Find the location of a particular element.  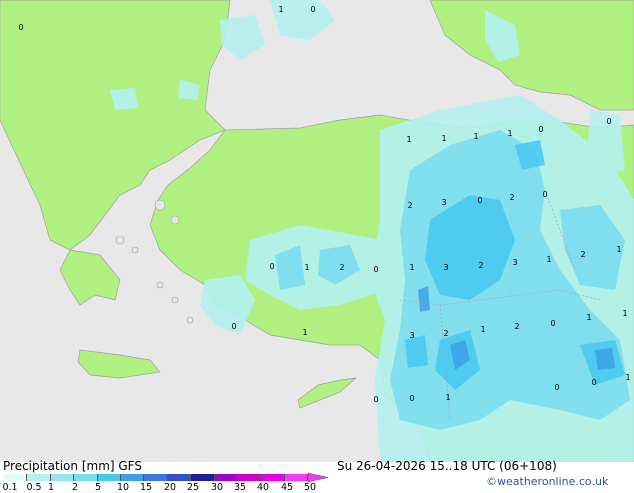

legend-color-bar is located at coordinates (156, 477).